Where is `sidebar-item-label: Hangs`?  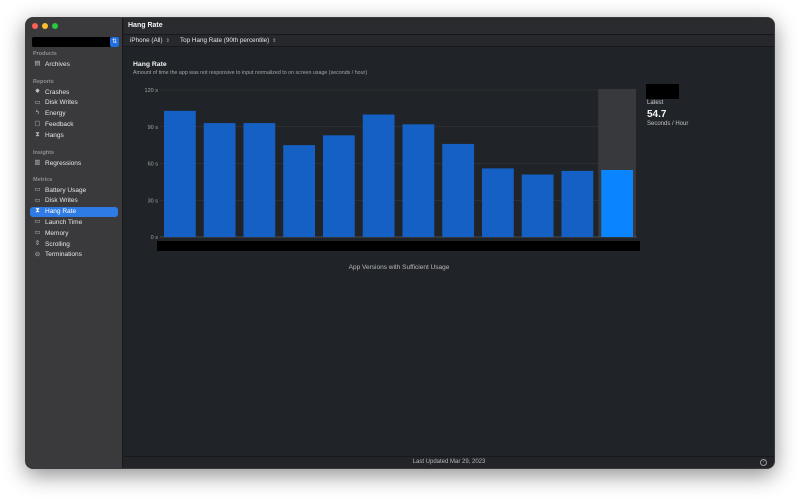 sidebar-item-label: Hangs is located at coordinates (54, 135).